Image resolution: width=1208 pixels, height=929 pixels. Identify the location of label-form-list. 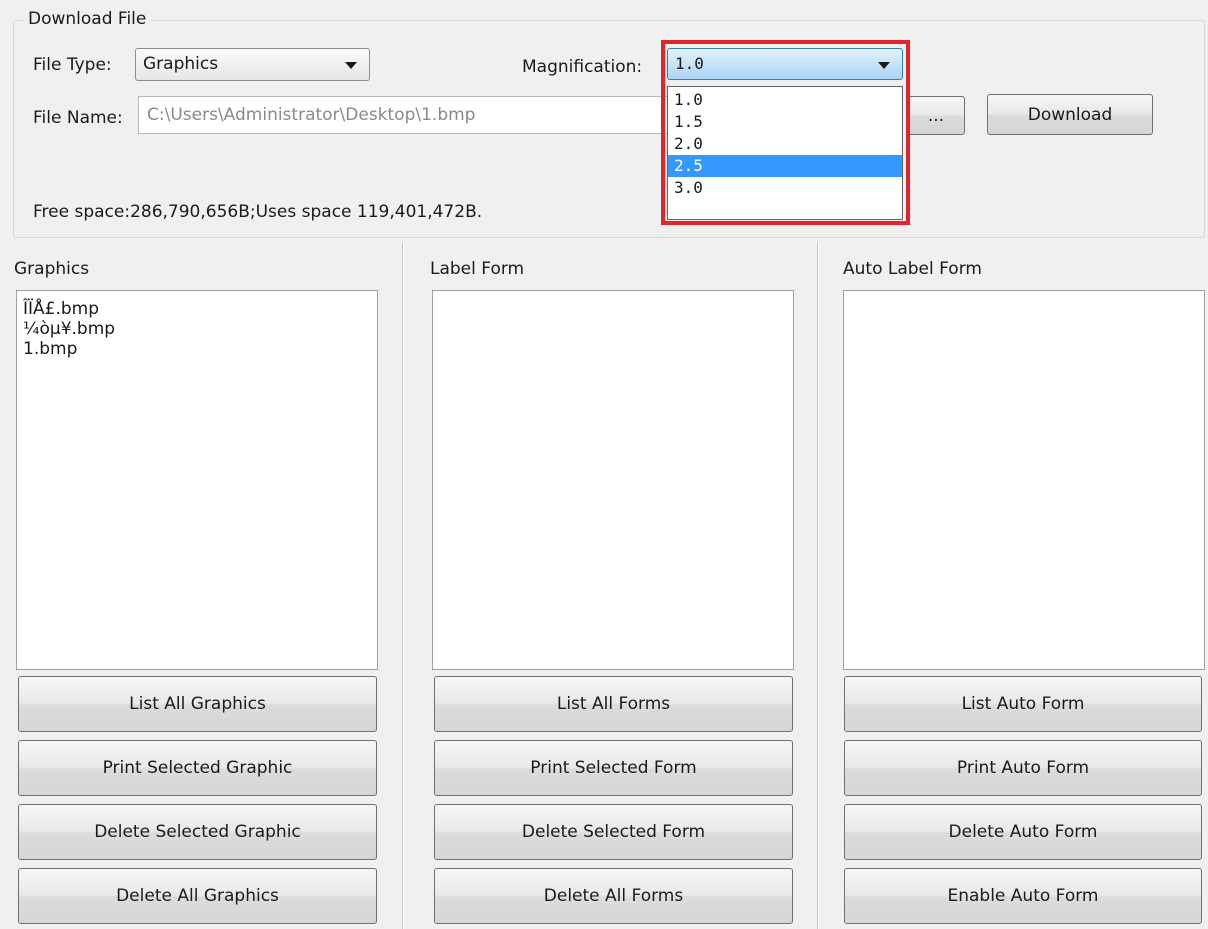
(613, 480).